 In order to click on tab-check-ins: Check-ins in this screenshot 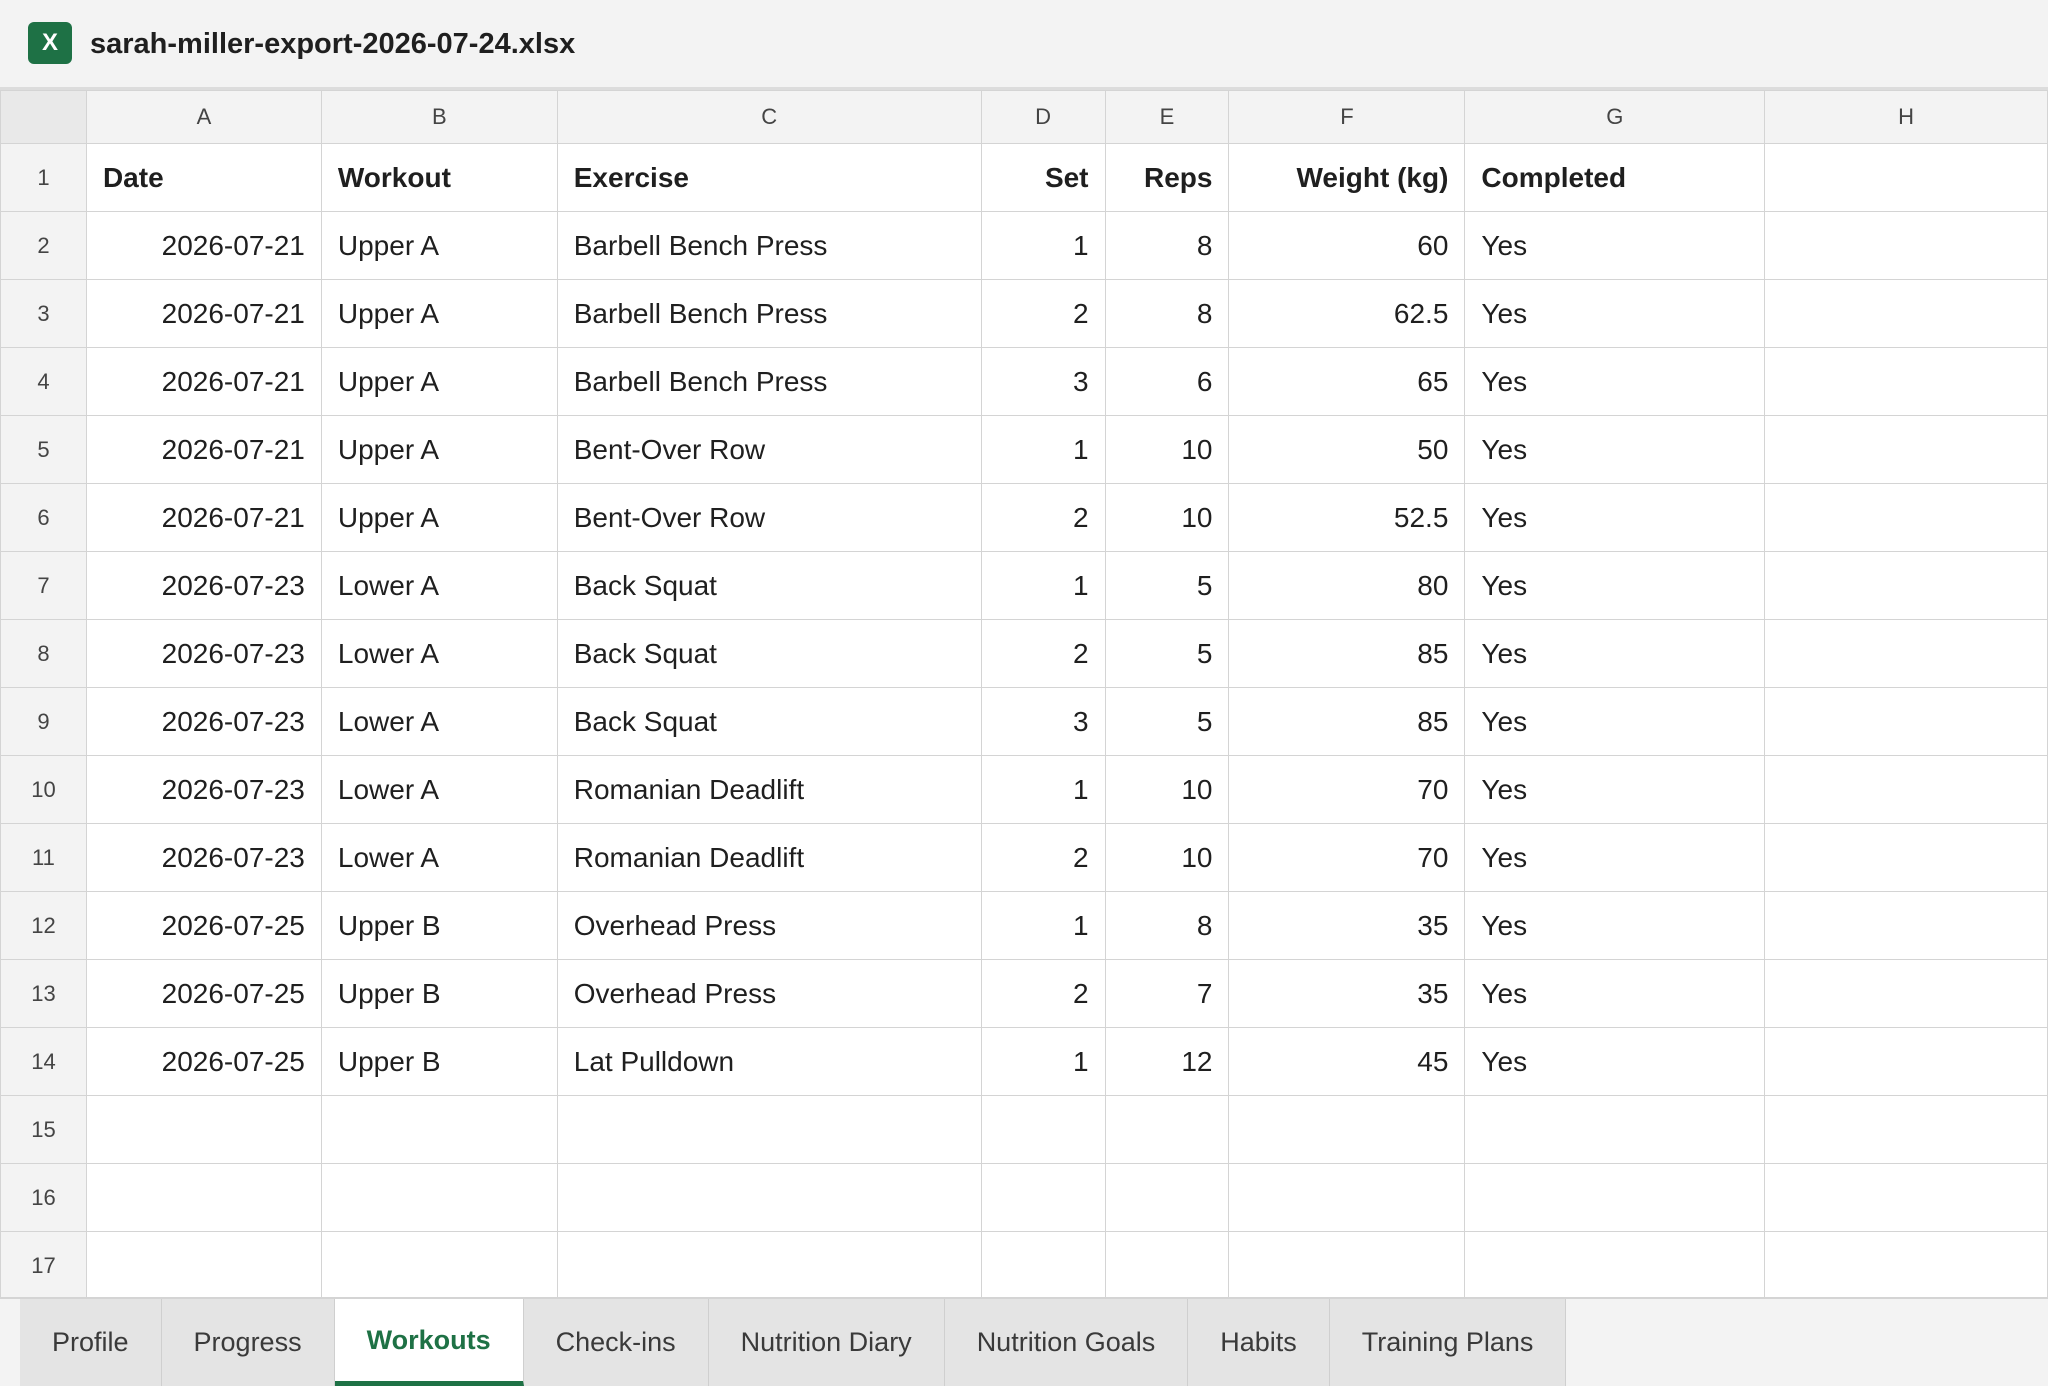, I will do `click(616, 1342)`.